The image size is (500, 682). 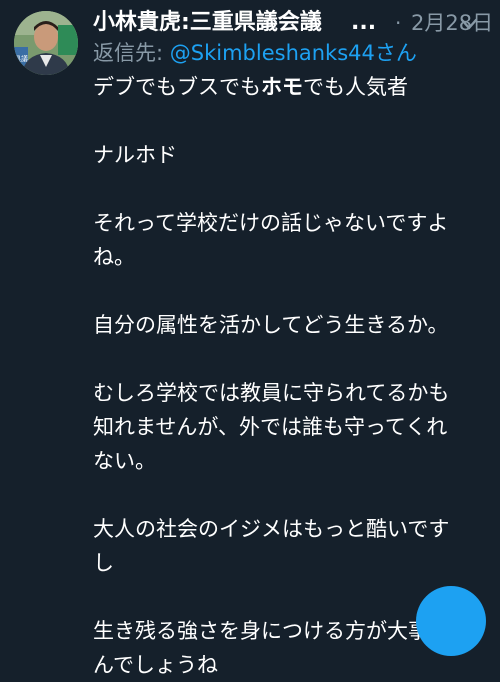 What do you see at coordinates (452, 23) in the screenshot?
I see `tweet-date: 2月28日` at bounding box center [452, 23].